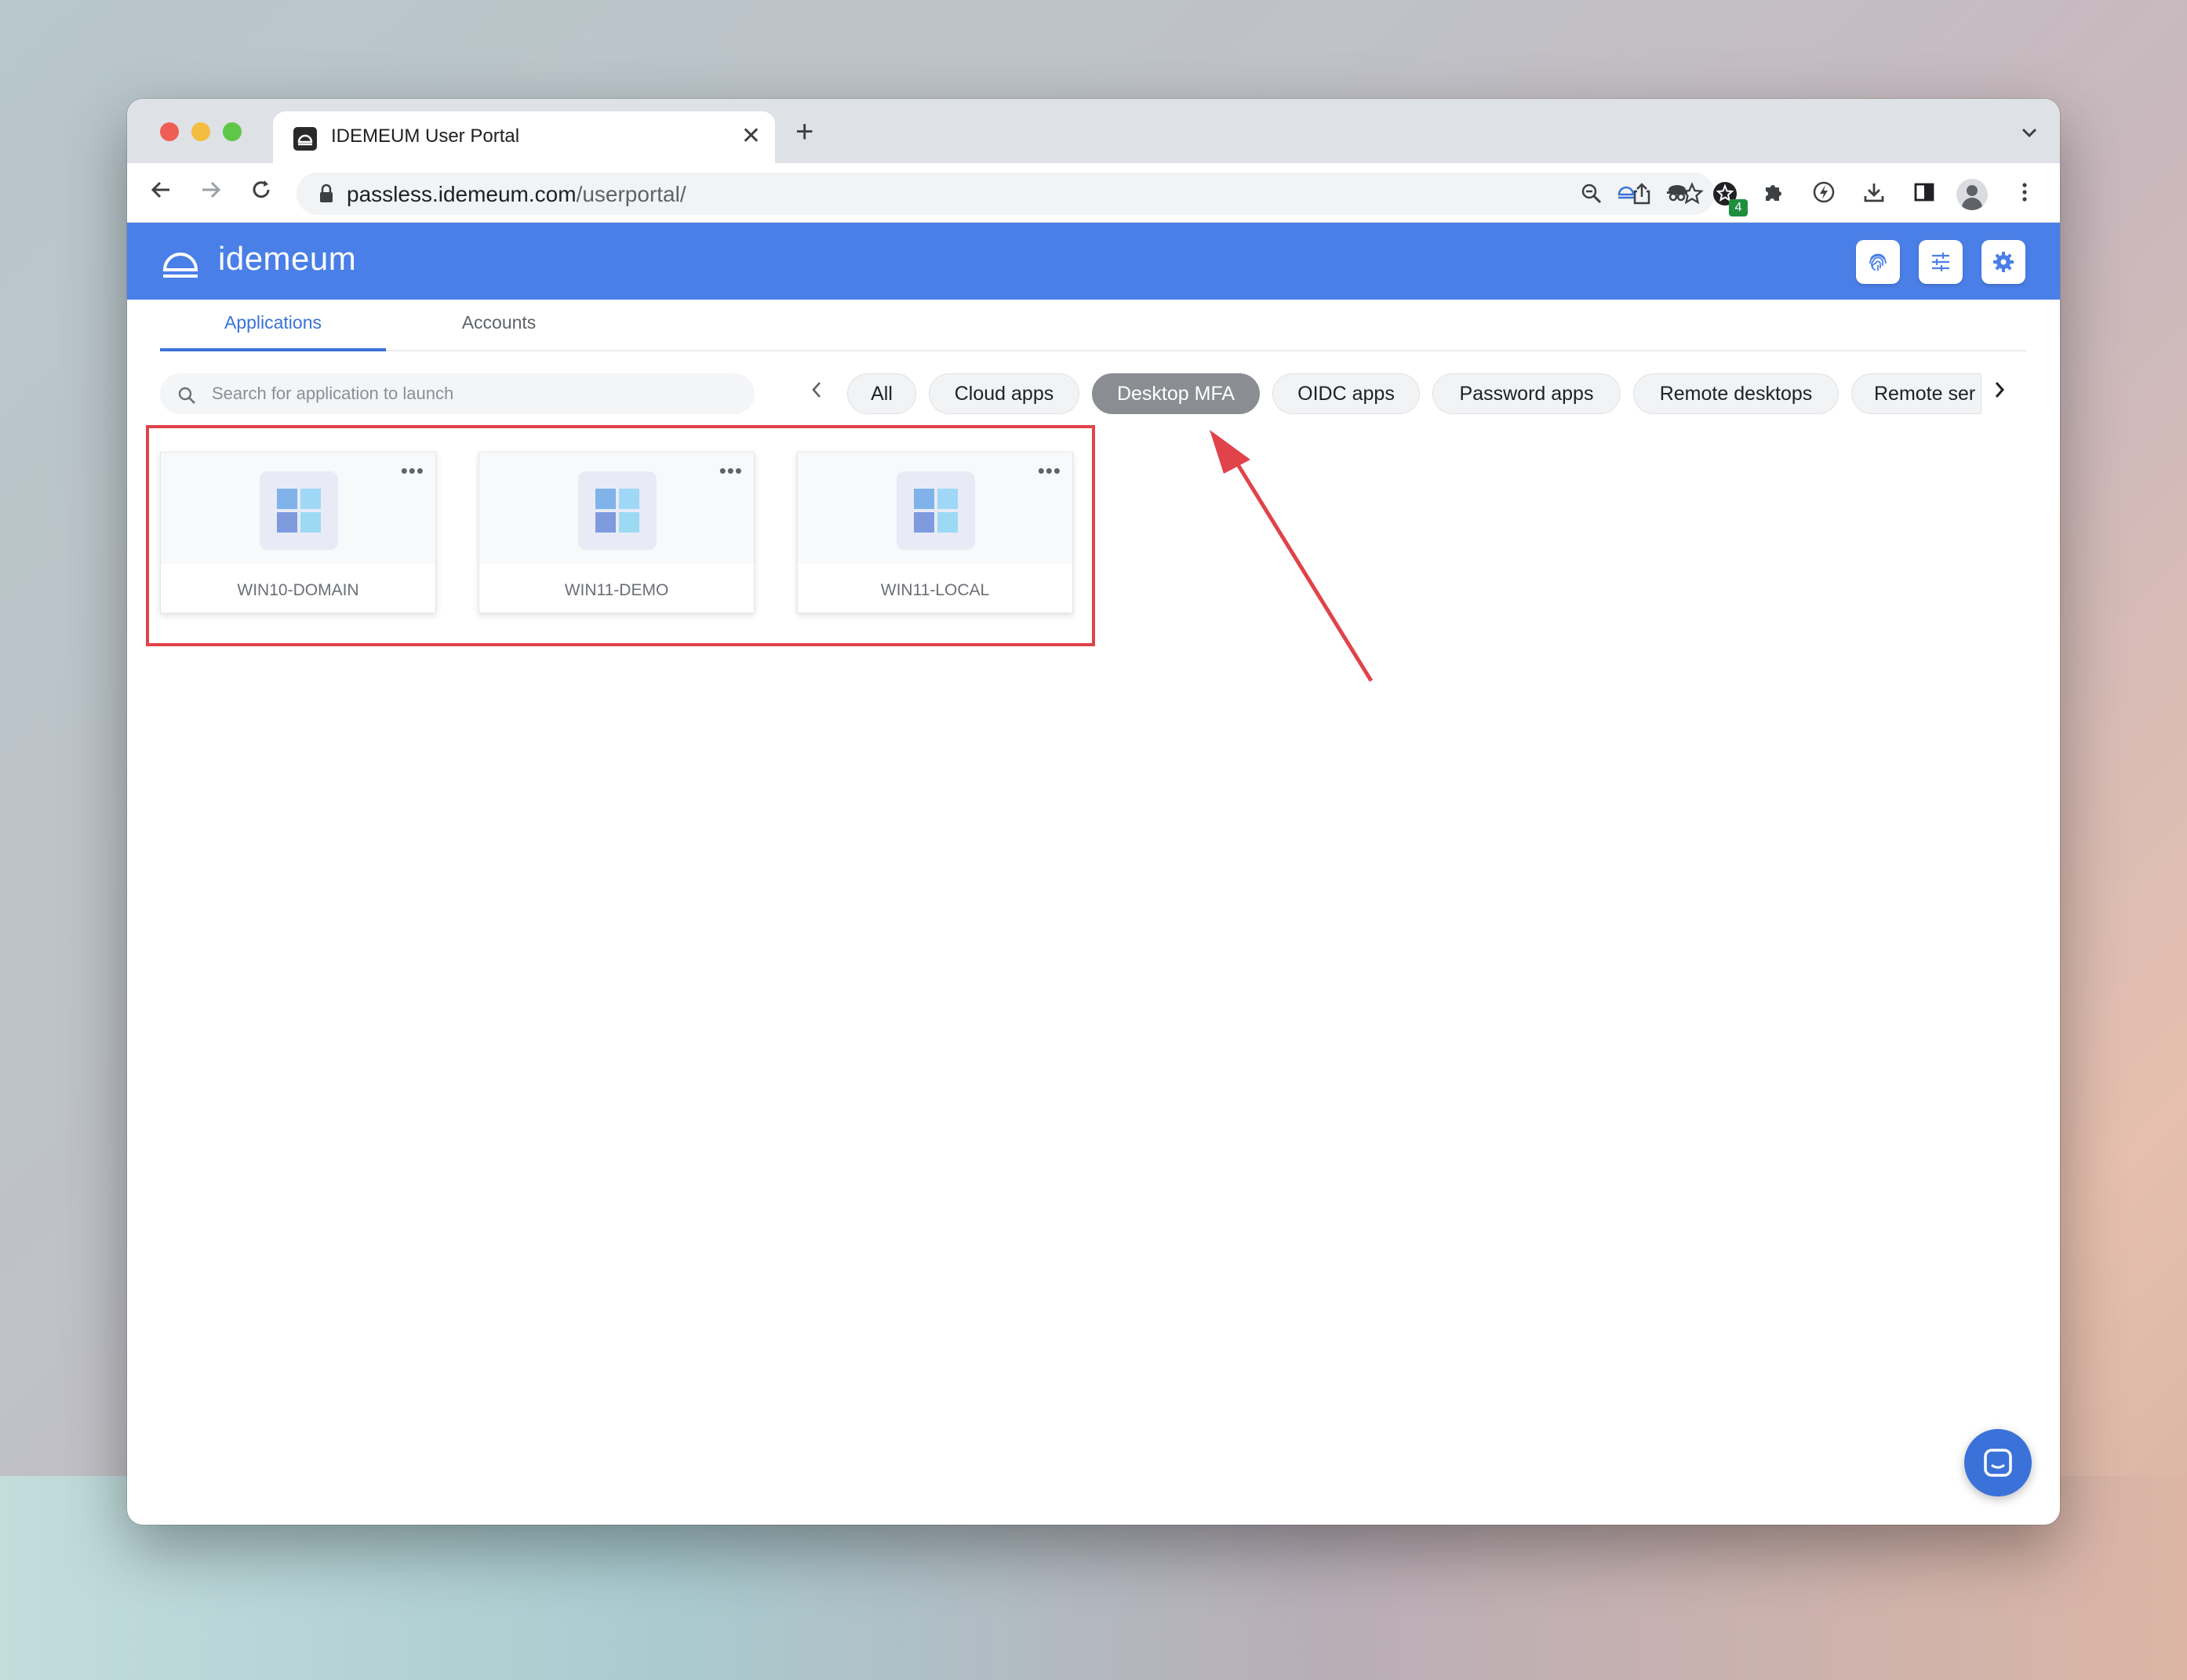  Describe the element at coordinates (1292, 556) in the screenshot. I see `annotation-arrow` at that location.